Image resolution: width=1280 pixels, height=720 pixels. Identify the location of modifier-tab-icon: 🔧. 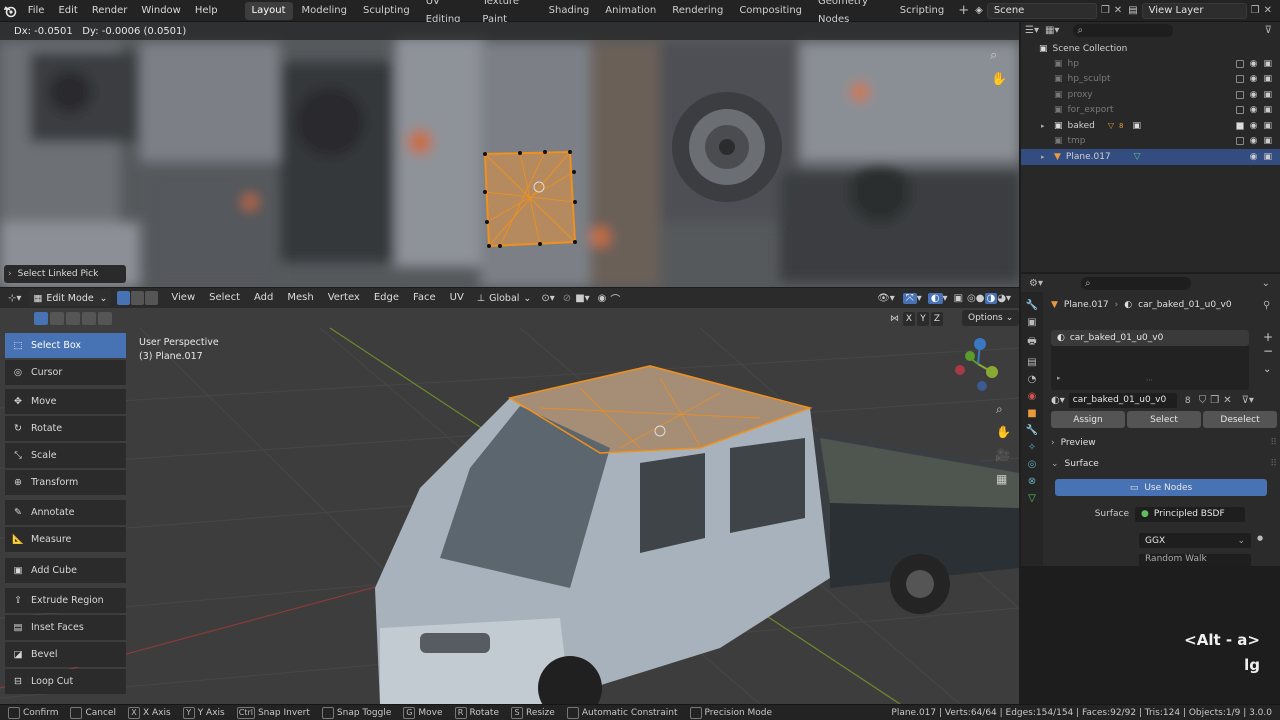
(1032, 430).